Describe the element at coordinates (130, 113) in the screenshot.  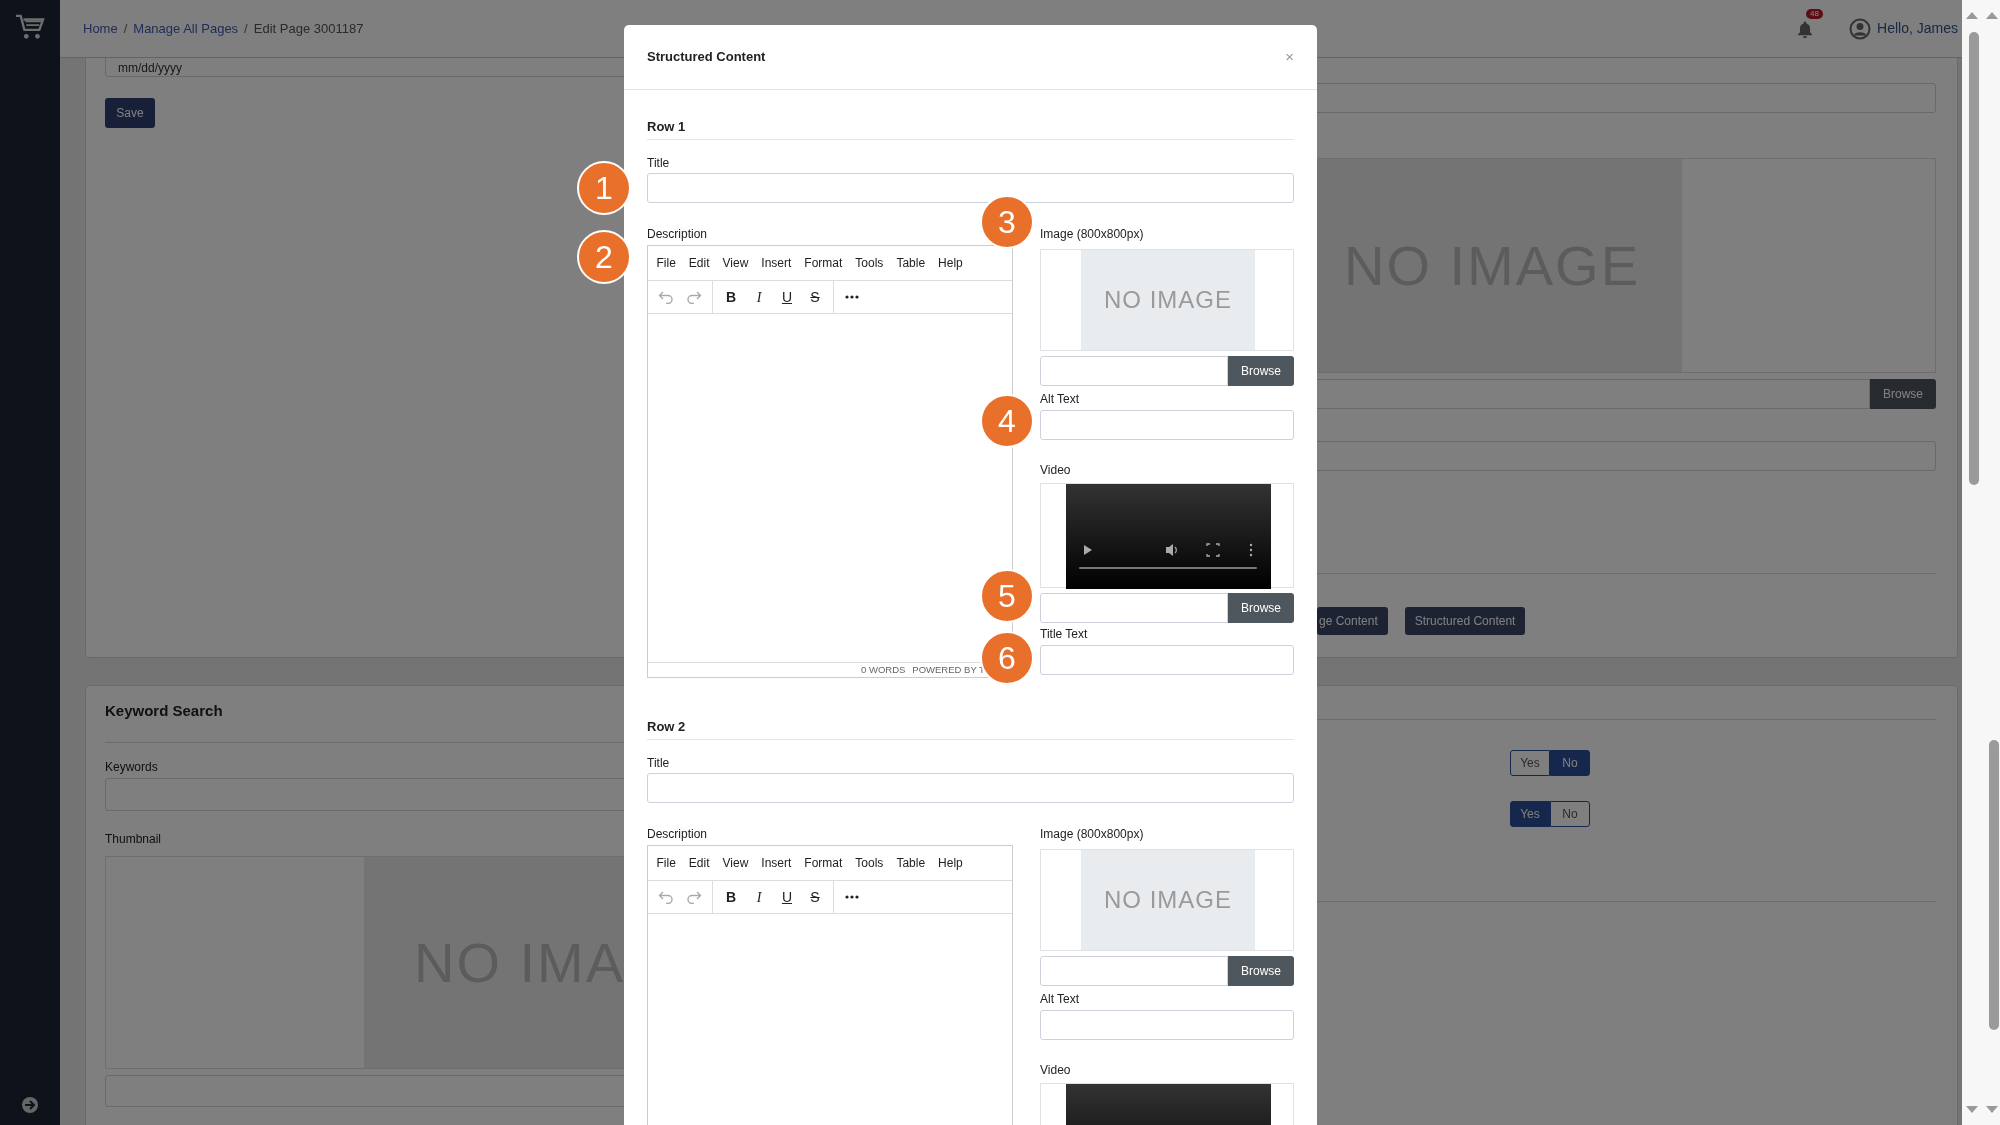
I see `save-button: Save` at that location.